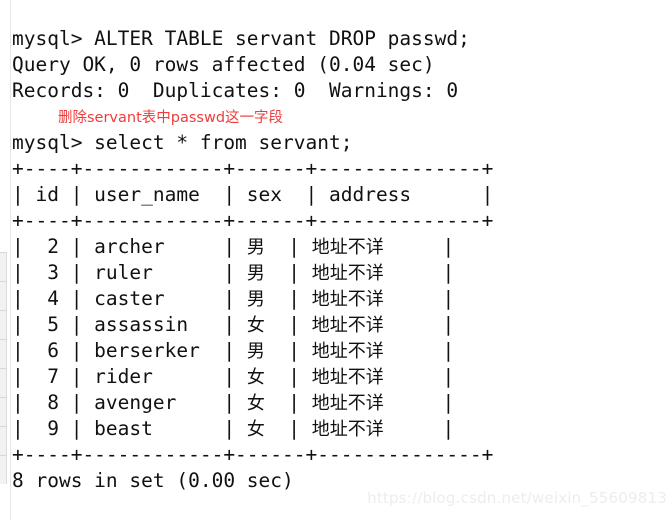 This screenshot has height=520, width=669. What do you see at coordinates (340, 117) in the screenshot?
I see `red-annotation: 删除servant表中passwd这一字段` at bounding box center [340, 117].